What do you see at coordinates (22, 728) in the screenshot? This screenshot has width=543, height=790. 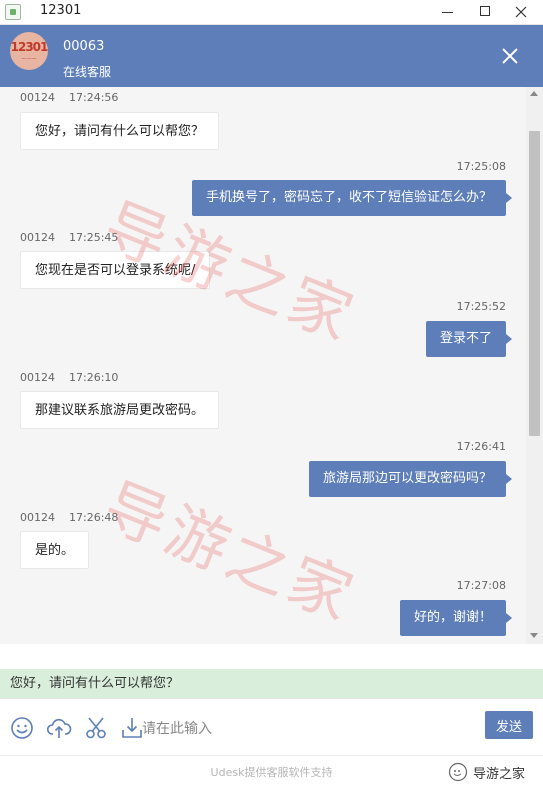 I see `emoji-icon` at bounding box center [22, 728].